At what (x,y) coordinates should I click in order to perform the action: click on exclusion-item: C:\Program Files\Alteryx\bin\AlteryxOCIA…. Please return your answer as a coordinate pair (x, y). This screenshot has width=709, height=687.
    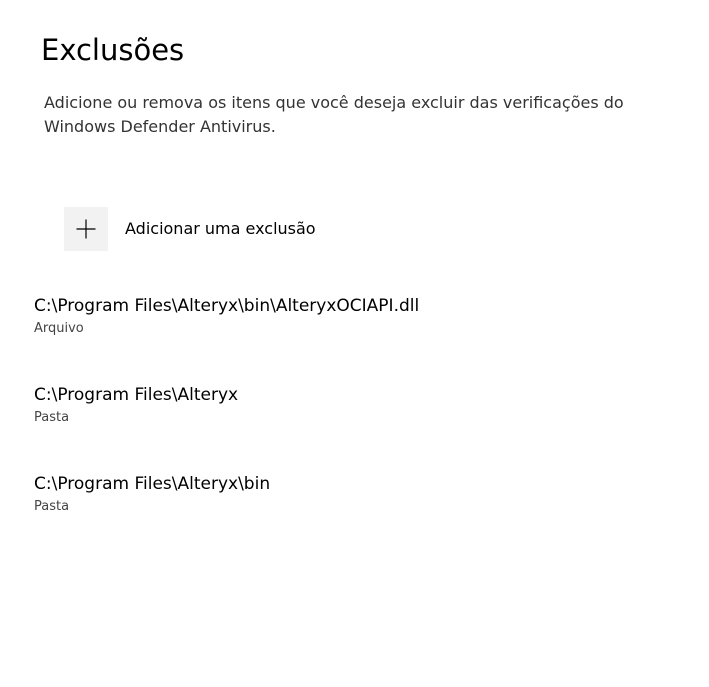
    Looking at the image, I should click on (354, 337).